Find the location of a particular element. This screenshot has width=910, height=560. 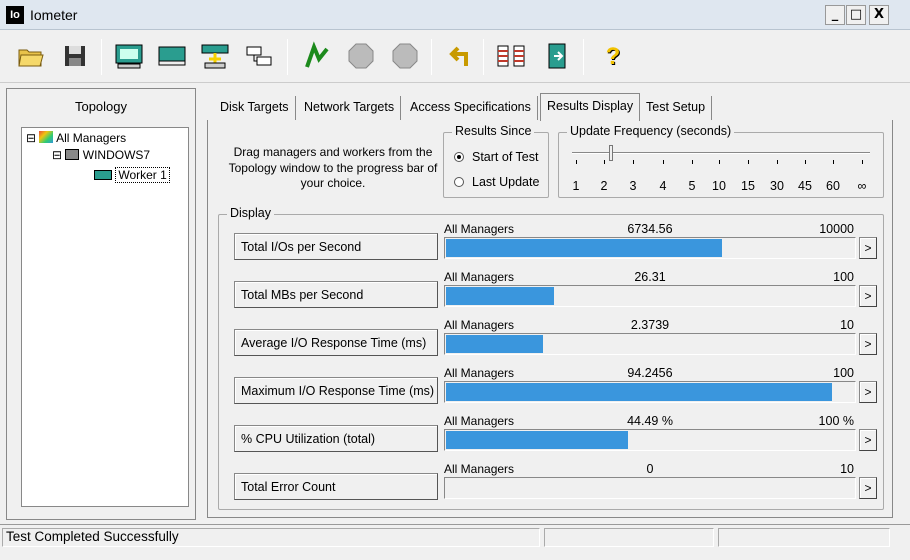

slider-tick-label: ∞ is located at coordinates (862, 186).